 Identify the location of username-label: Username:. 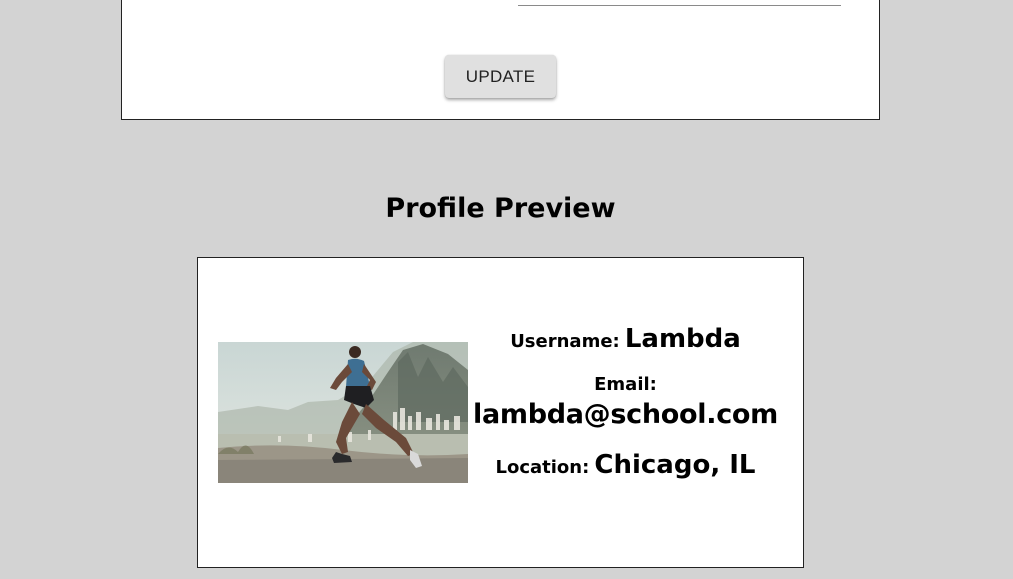
(565, 341).